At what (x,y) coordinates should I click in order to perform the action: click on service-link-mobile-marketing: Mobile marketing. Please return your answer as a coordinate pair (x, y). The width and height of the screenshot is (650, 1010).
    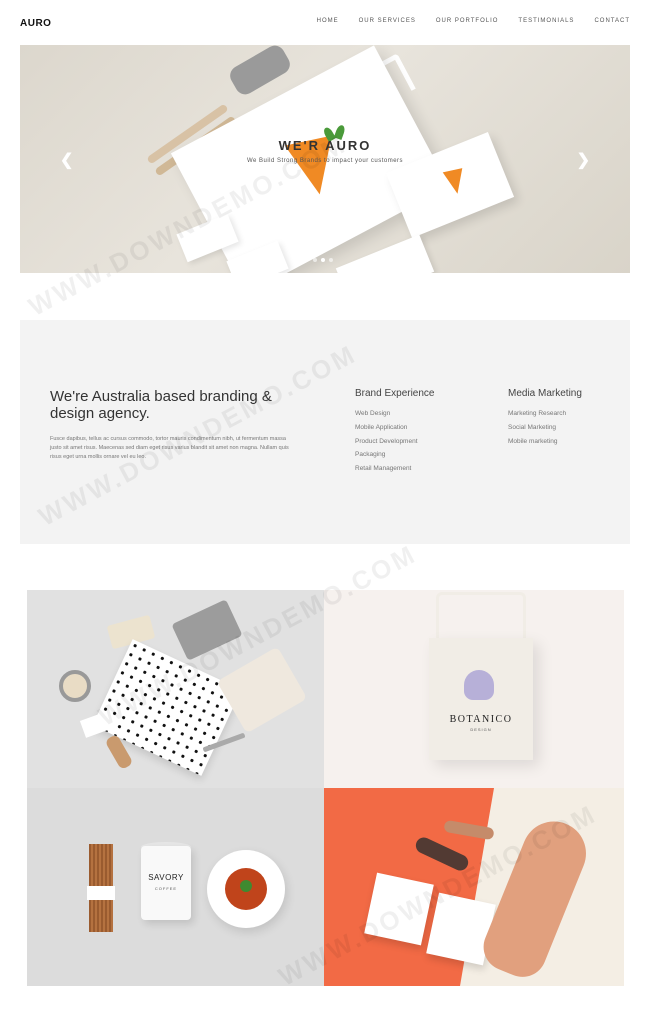
    Looking at the image, I should click on (545, 442).